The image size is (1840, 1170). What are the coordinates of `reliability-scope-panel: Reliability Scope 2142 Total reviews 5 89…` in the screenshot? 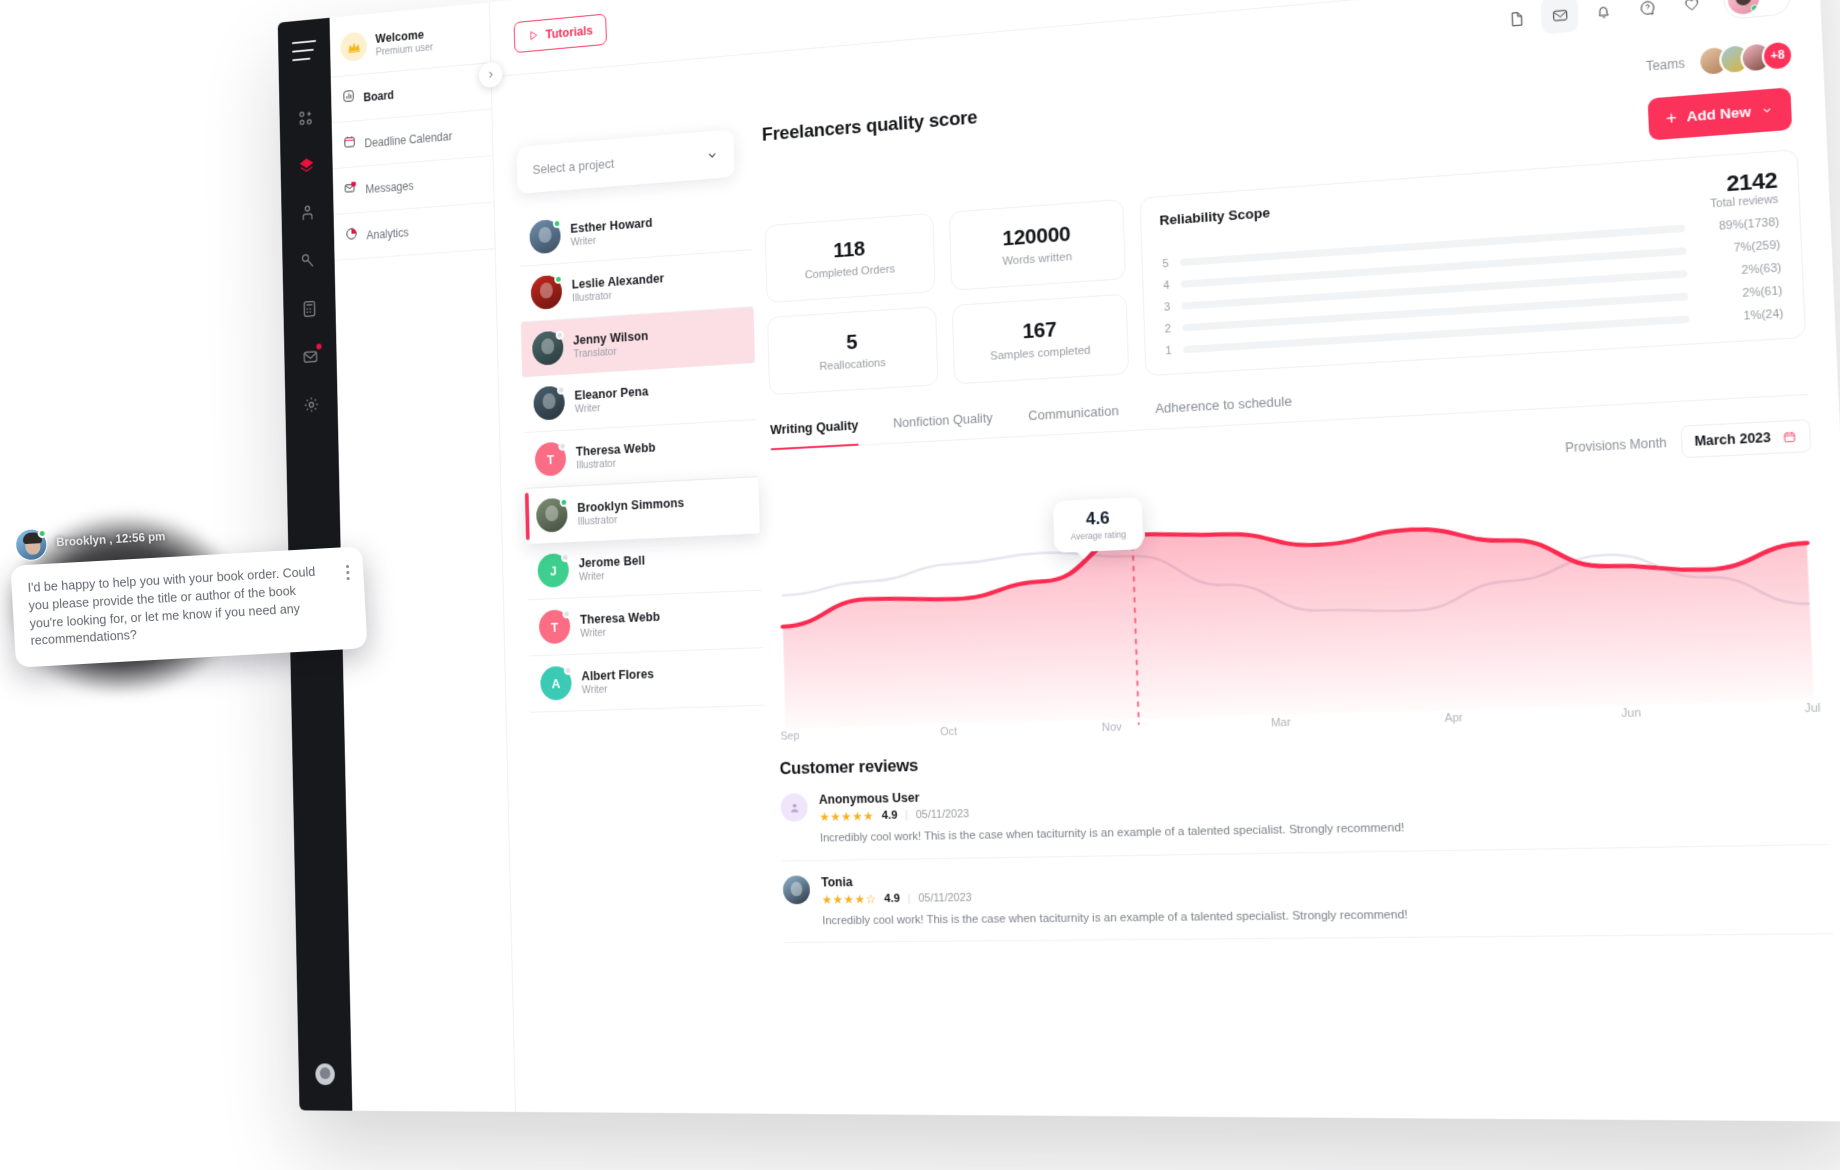 It's located at (1473, 262).